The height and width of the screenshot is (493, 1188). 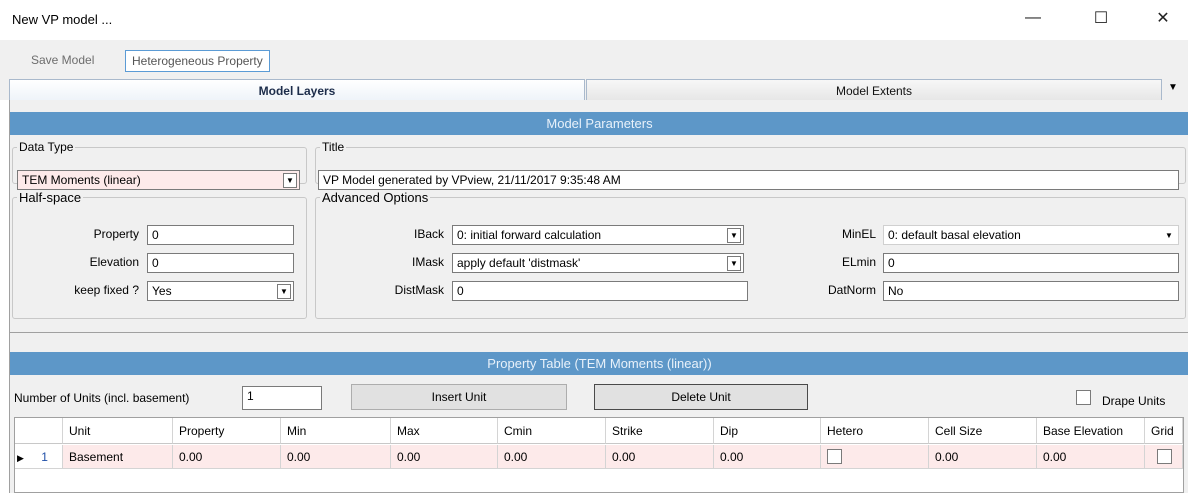 What do you see at coordinates (767, 431) in the screenshot?
I see `column-header: Dip` at bounding box center [767, 431].